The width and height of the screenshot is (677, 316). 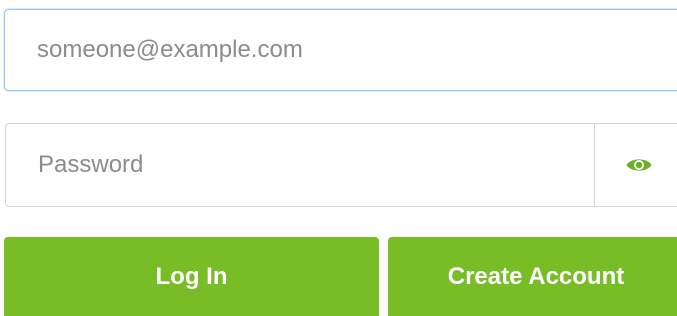 I want to click on eye-icon, so click(x=639, y=165).